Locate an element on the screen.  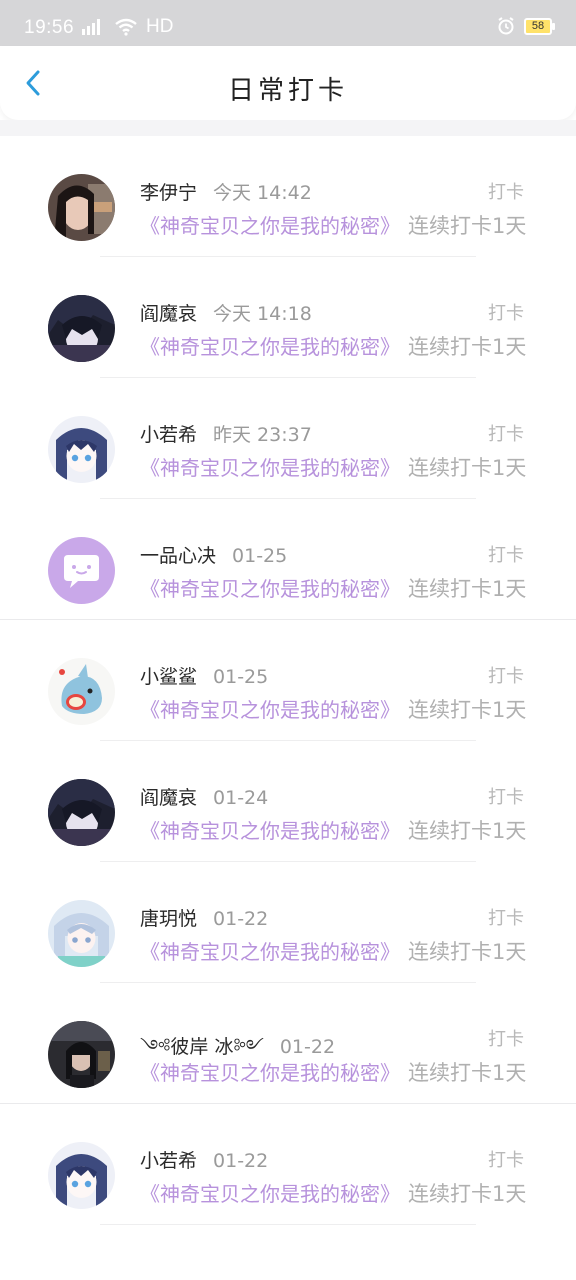
checkin-list-item: 小鲨鲨 01-25 打卡 《神奇宝贝之你是我的秘密》 连续打卡1天 is located at coordinates (288, 680).